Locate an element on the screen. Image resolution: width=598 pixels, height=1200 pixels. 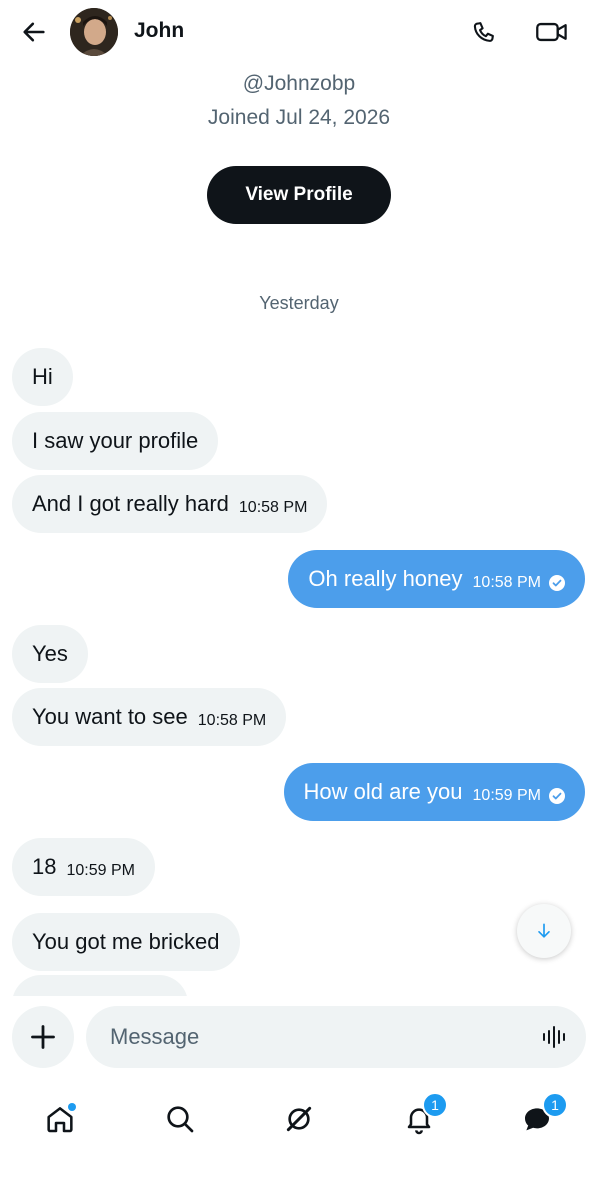
add-attachment-button is located at coordinates (43, 1037).